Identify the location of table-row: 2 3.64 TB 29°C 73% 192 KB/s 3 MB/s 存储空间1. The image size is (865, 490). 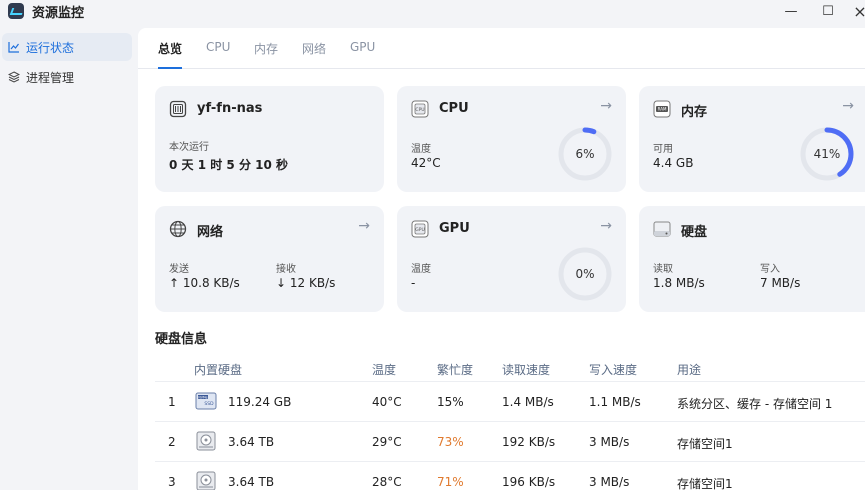
(510, 442).